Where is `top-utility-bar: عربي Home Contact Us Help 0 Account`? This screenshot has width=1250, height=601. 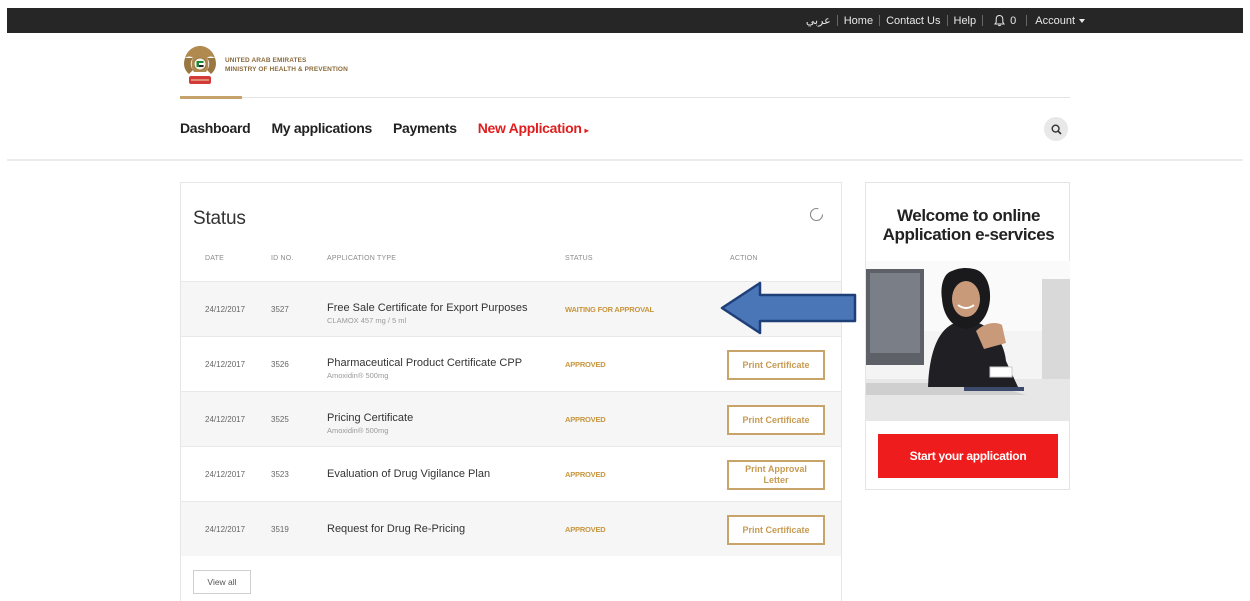
top-utility-bar: عربي Home Contact Us Help 0 Account is located at coordinates (625, 20).